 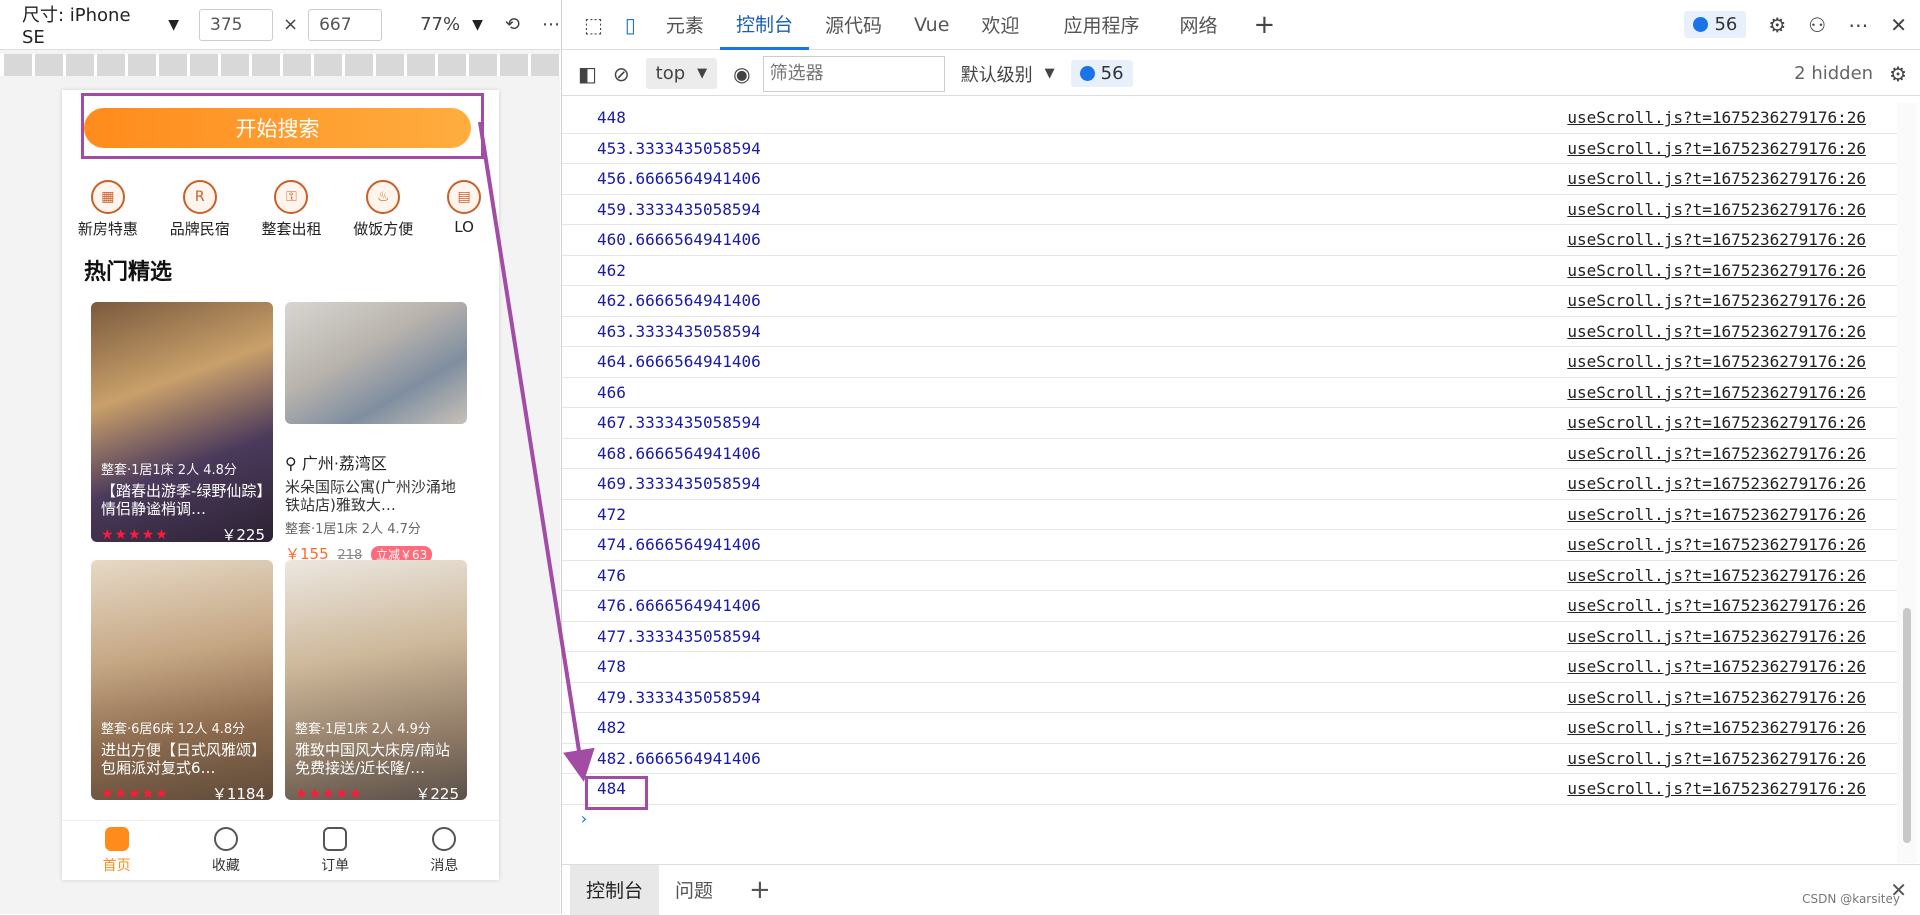 I want to click on tab-elements: 元素, so click(x=685, y=25).